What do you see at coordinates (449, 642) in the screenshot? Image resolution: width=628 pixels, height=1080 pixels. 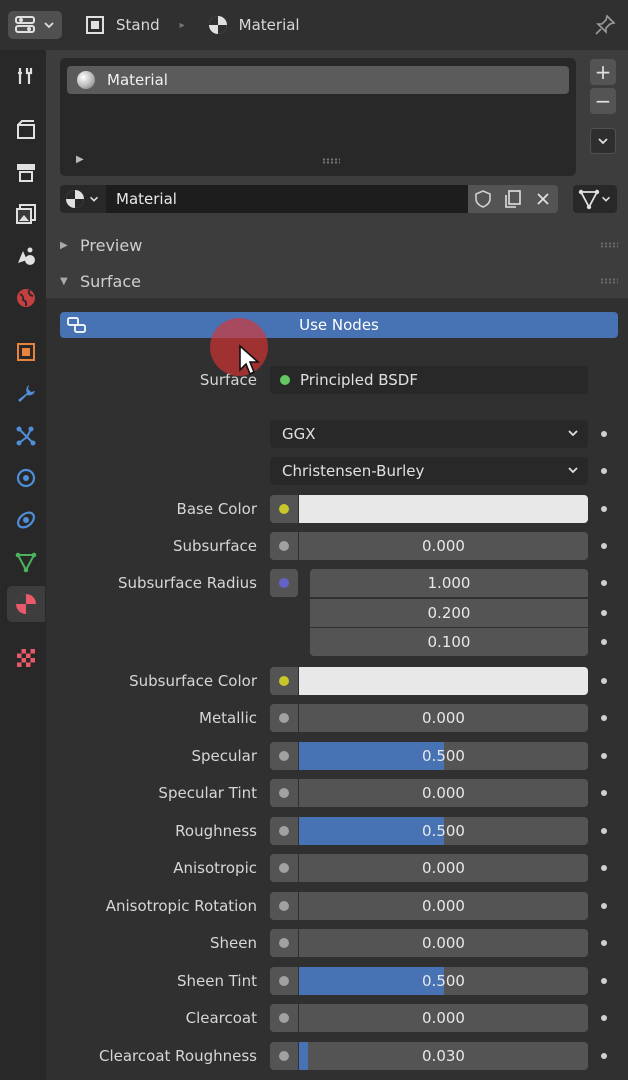 I see `subsurface-radius-component-field: 0.100` at bounding box center [449, 642].